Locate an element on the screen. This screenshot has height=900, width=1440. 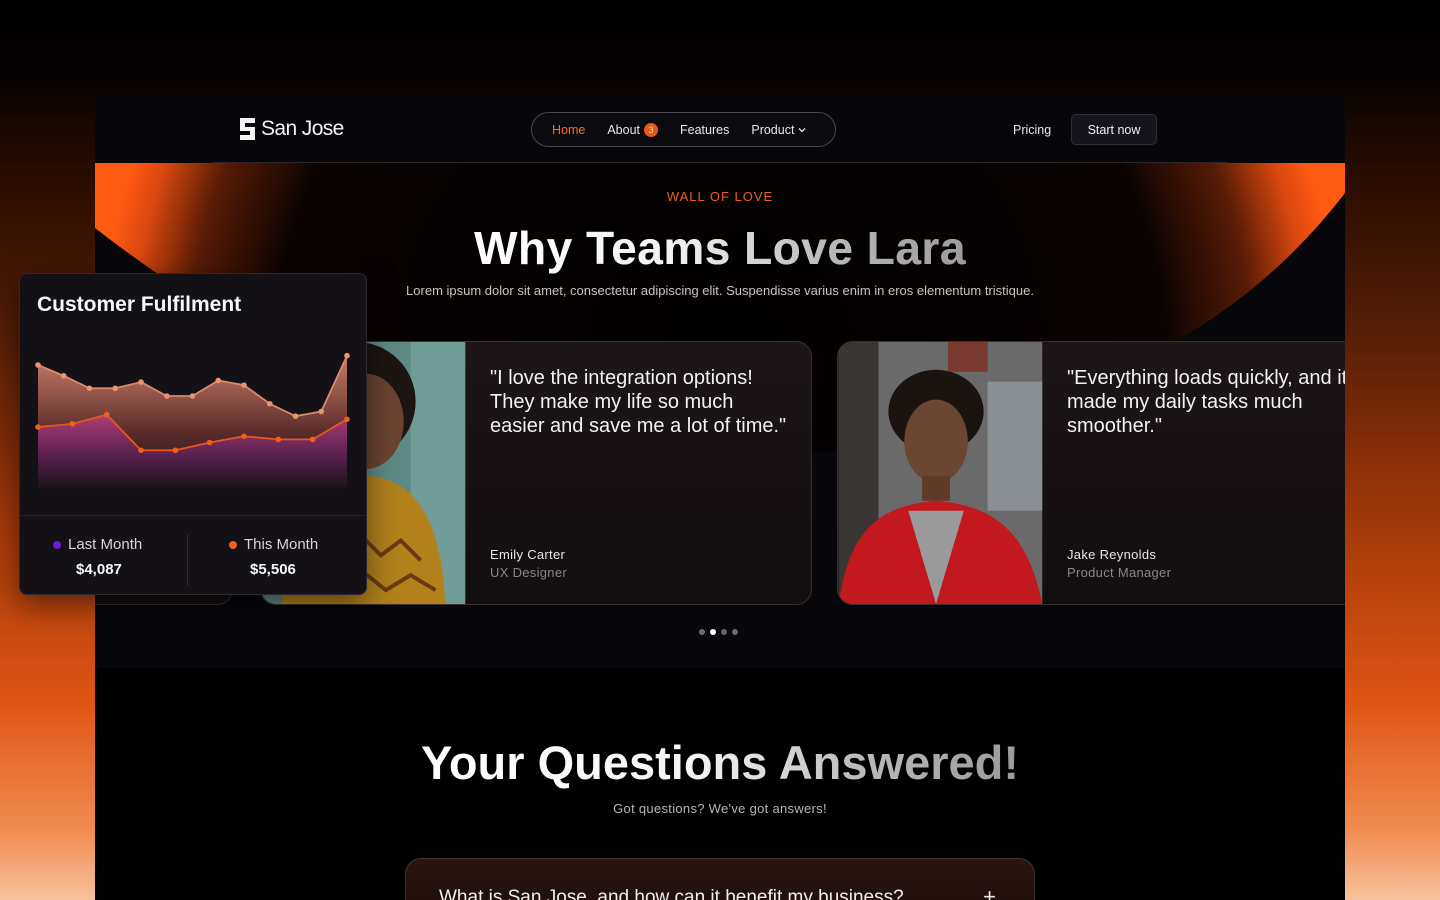
testimonial-author: Jake Reynolds is located at coordinates (1112, 554).